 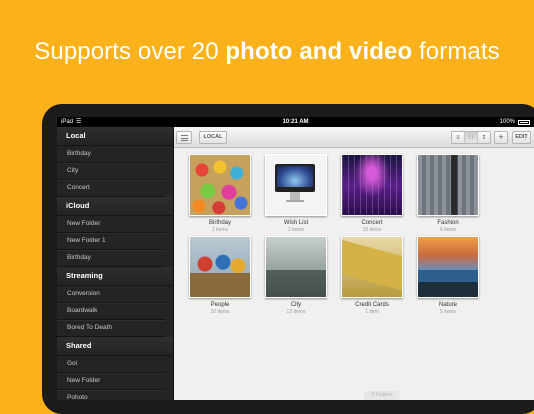 I want to click on album-tile: Birthday 2 items, so click(x=220, y=193).